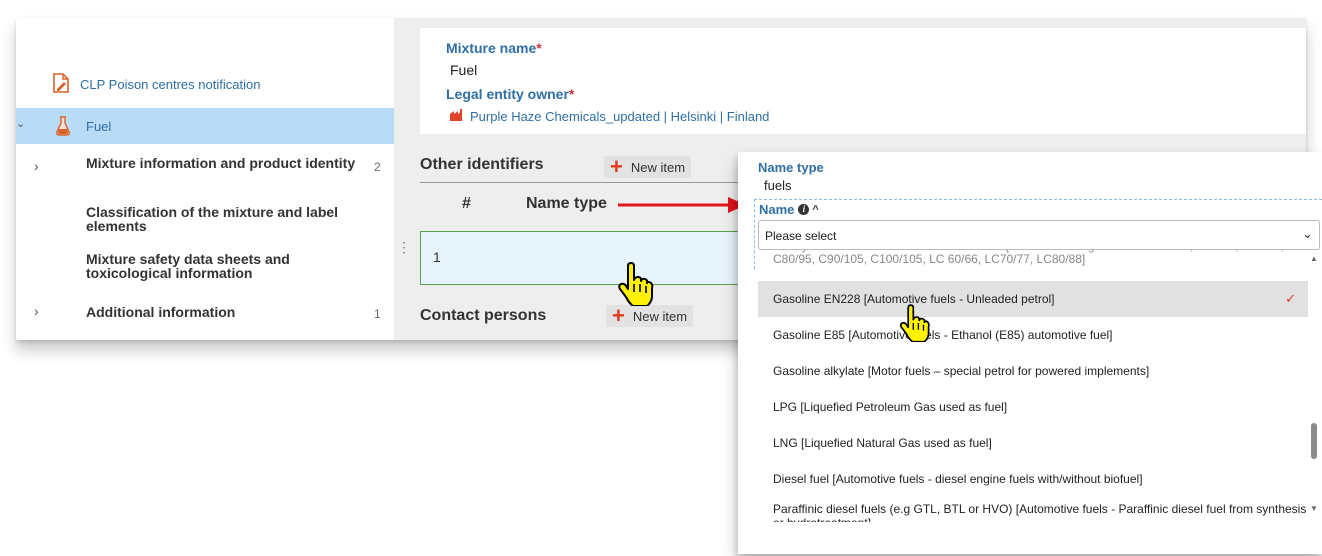 Image resolution: width=1322 pixels, height=556 pixels. What do you see at coordinates (789, 209) in the screenshot?
I see `name-label: Name i ^` at bounding box center [789, 209].